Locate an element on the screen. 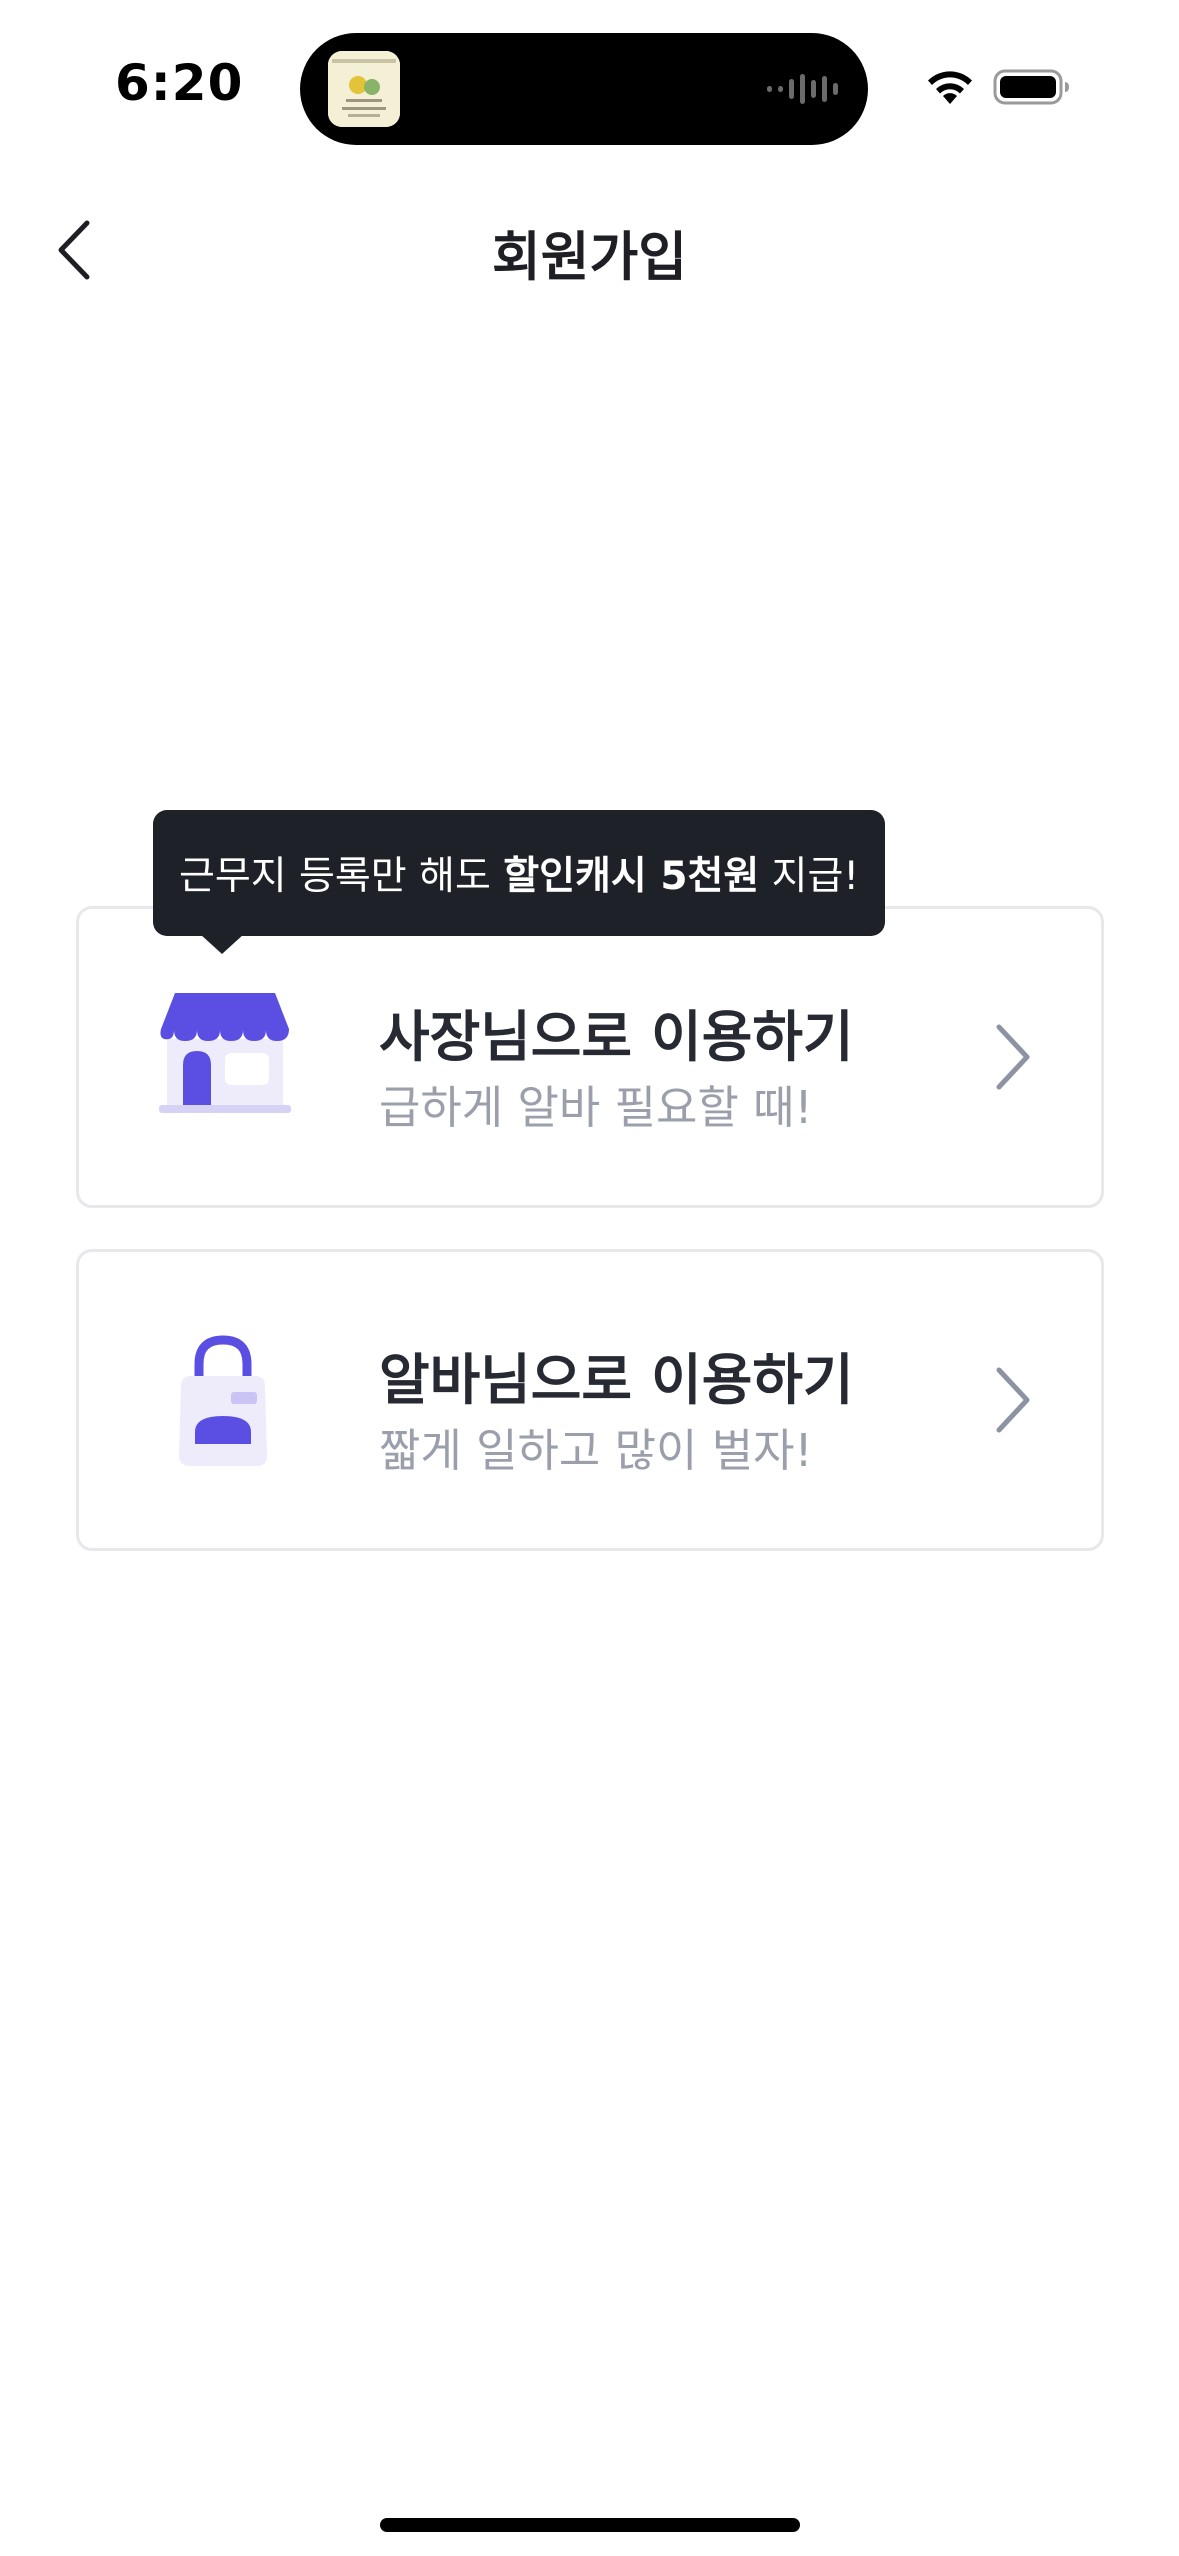 The image size is (1179, 2556). audio-waveform-icon is located at coordinates (802, 89).